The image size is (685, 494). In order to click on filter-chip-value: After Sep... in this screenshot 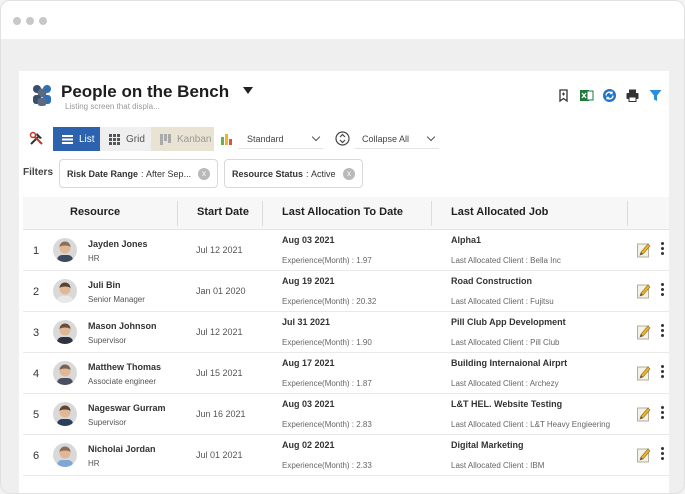, I will do `click(169, 173)`.